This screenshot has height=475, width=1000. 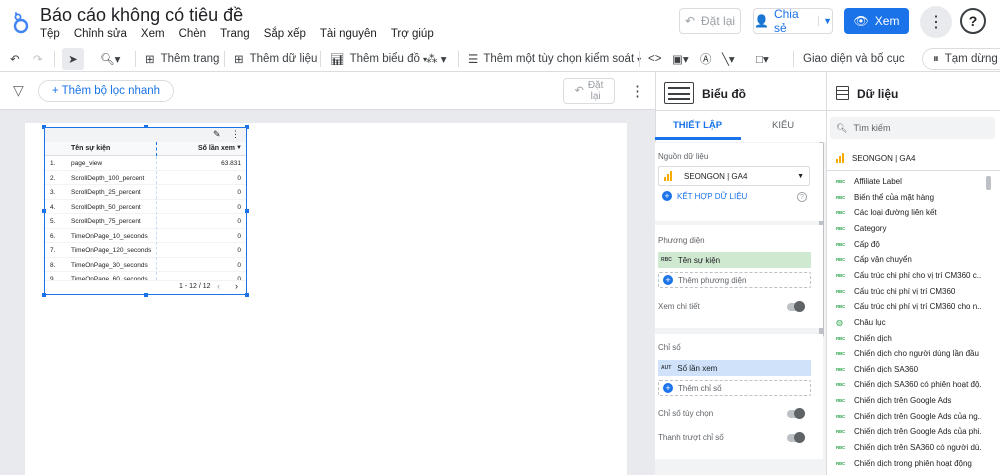 What do you see at coordinates (734, 260) in the screenshot?
I see `dimension-chip: RBC Tên sự kiện` at bounding box center [734, 260].